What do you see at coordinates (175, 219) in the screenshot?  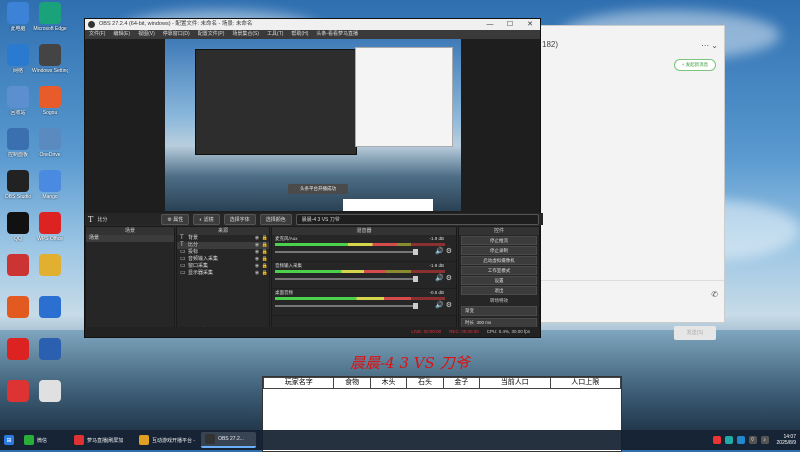 I see `properties-button: ⚙ 属性` at bounding box center [175, 219].